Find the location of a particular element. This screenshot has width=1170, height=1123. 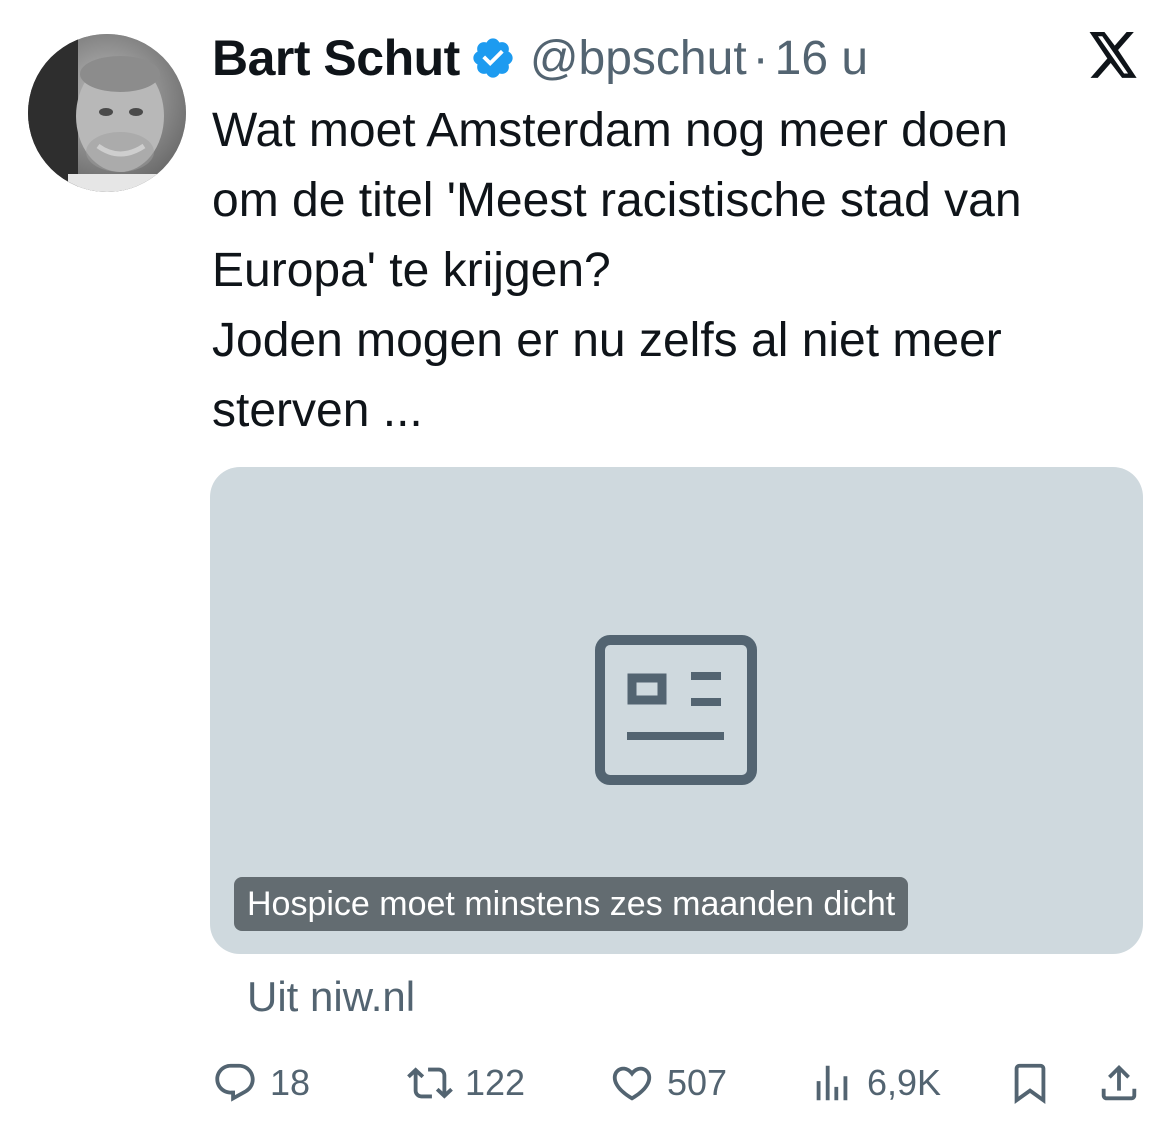

reply-button: 18 is located at coordinates (261, 1083).